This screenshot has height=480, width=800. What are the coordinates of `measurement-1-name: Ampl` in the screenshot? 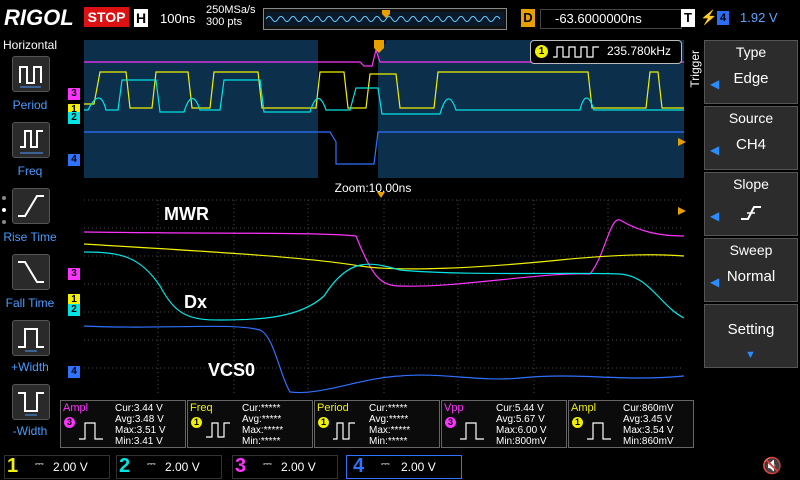 It's located at (76, 408).